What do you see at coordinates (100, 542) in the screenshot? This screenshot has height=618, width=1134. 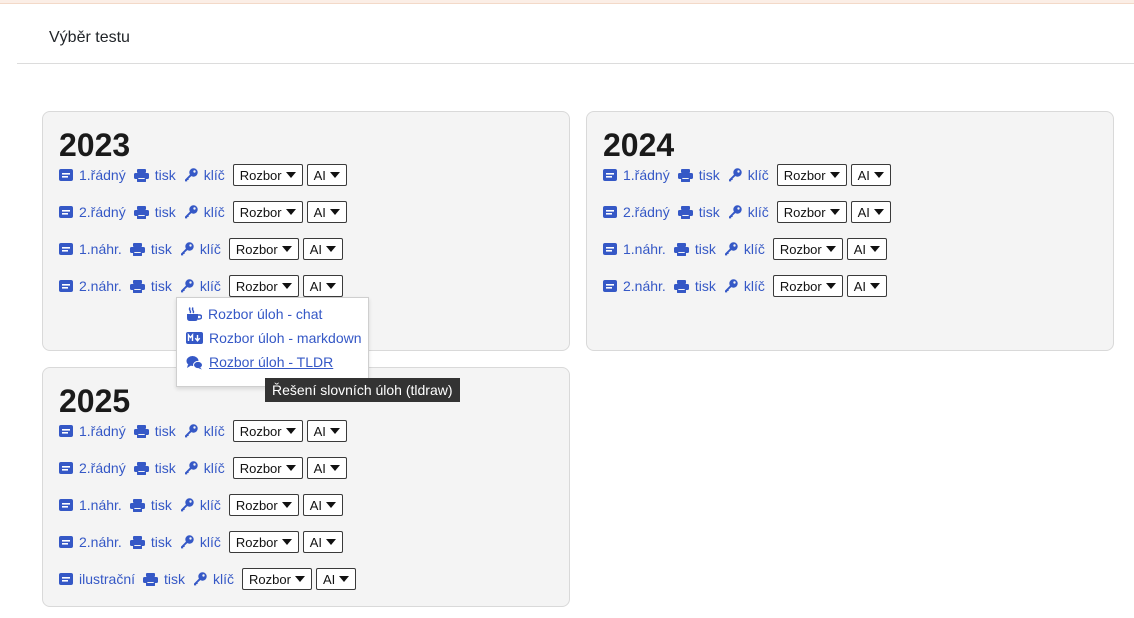 I see `test-name: 2.náhr.` at bounding box center [100, 542].